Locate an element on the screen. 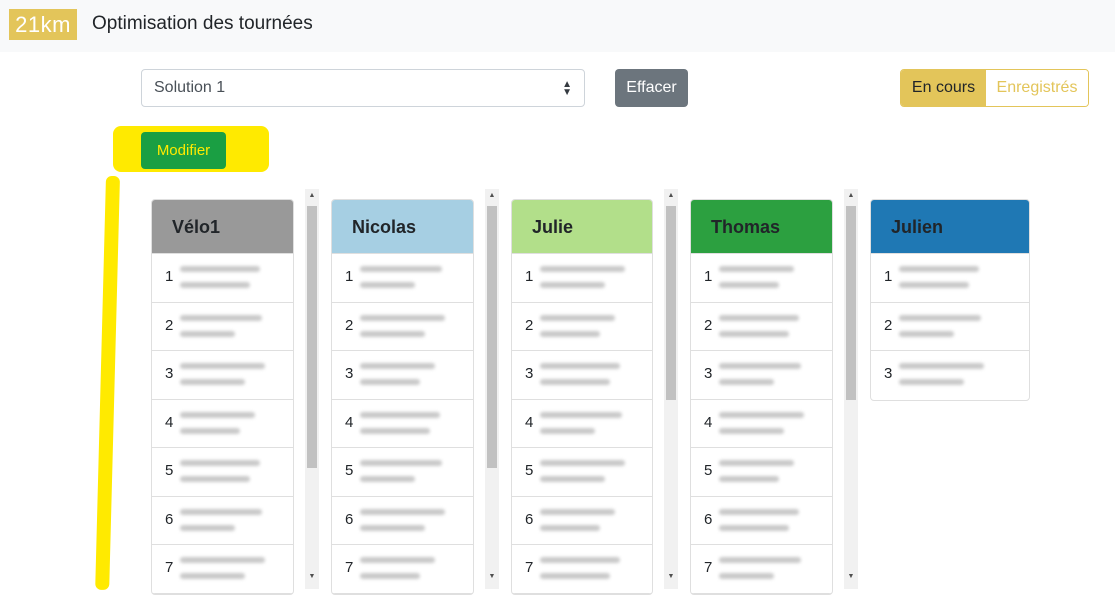 The width and height of the screenshot is (1115, 607). toggle-in-progress: En cours is located at coordinates (943, 88).